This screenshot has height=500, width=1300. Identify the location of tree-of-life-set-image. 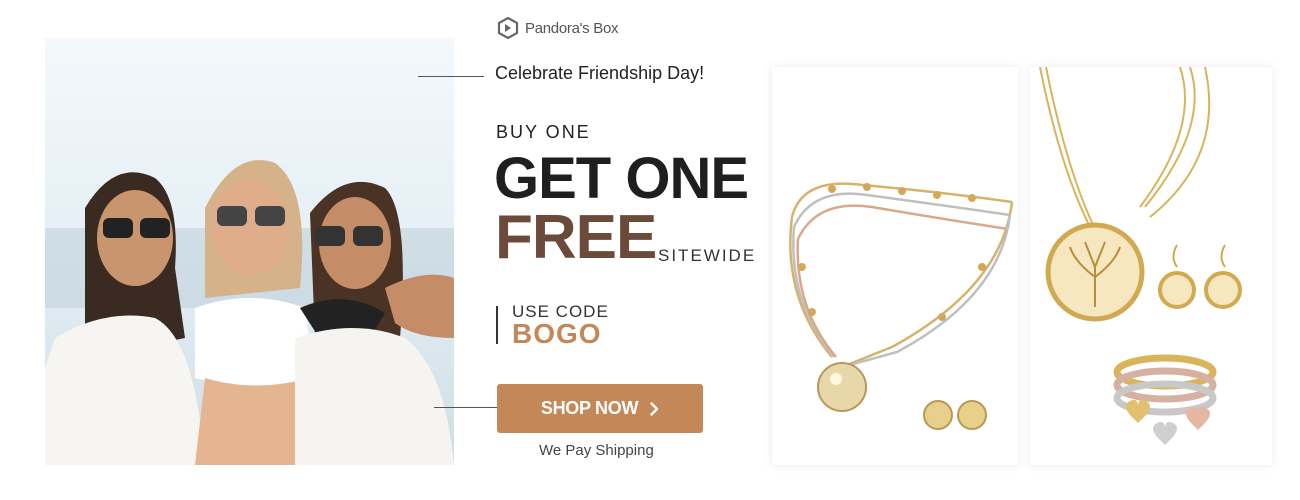
(1140, 256).